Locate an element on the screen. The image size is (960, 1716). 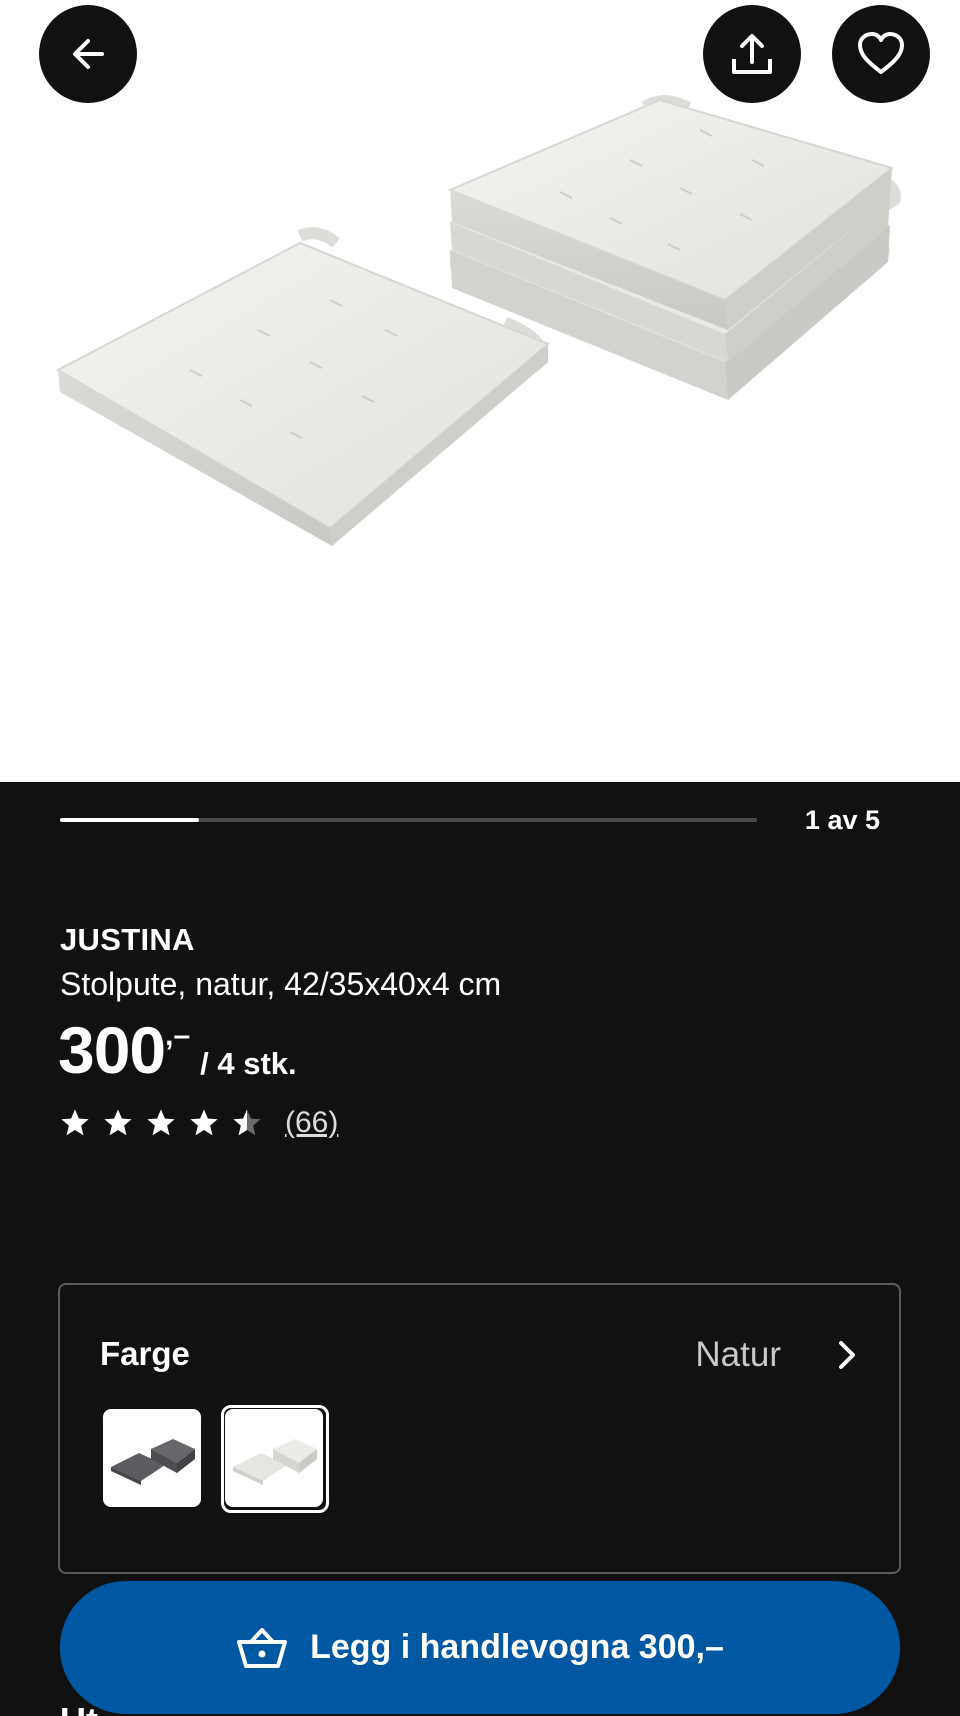
color-selected-value: Natur is located at coordinates (738, 1354).